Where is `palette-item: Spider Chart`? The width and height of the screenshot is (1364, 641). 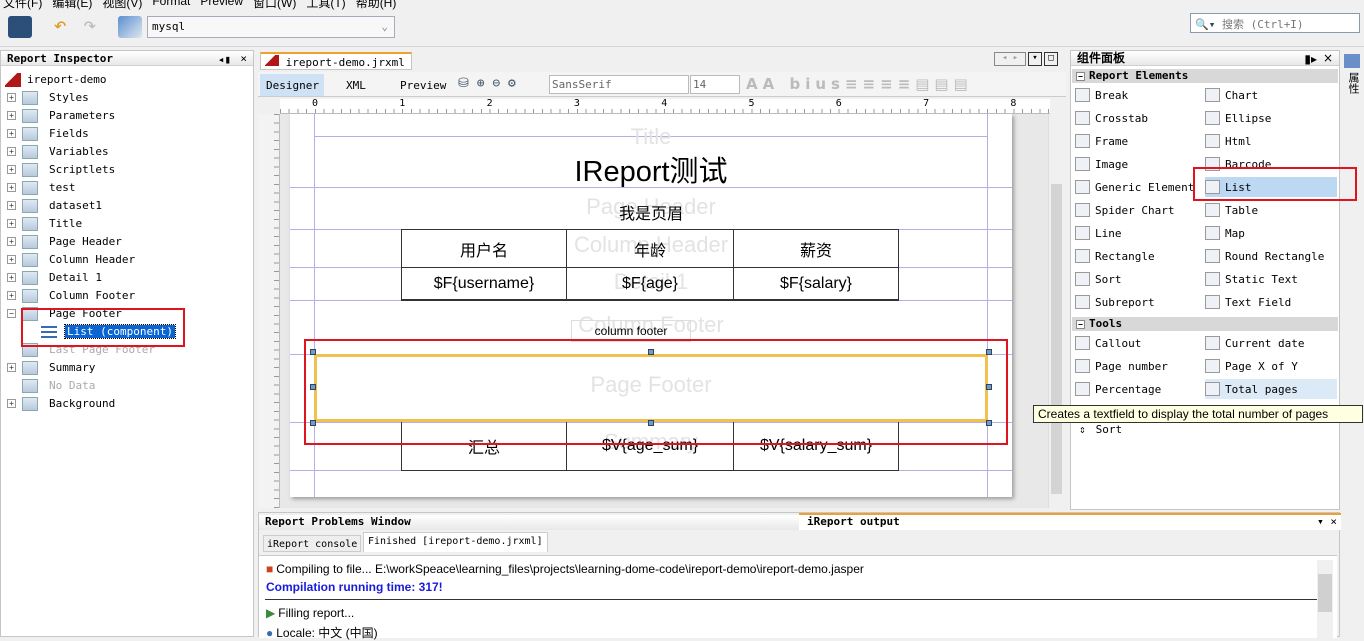 palette-item: Spider Chart is located at coordinates (1141, 210).